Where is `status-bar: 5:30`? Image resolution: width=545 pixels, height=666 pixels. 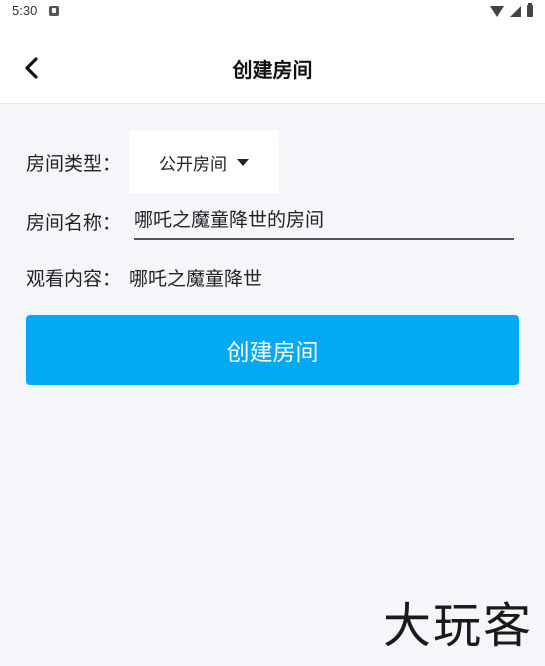 status-bar: 5:30 is located at coordinates (272, 12).